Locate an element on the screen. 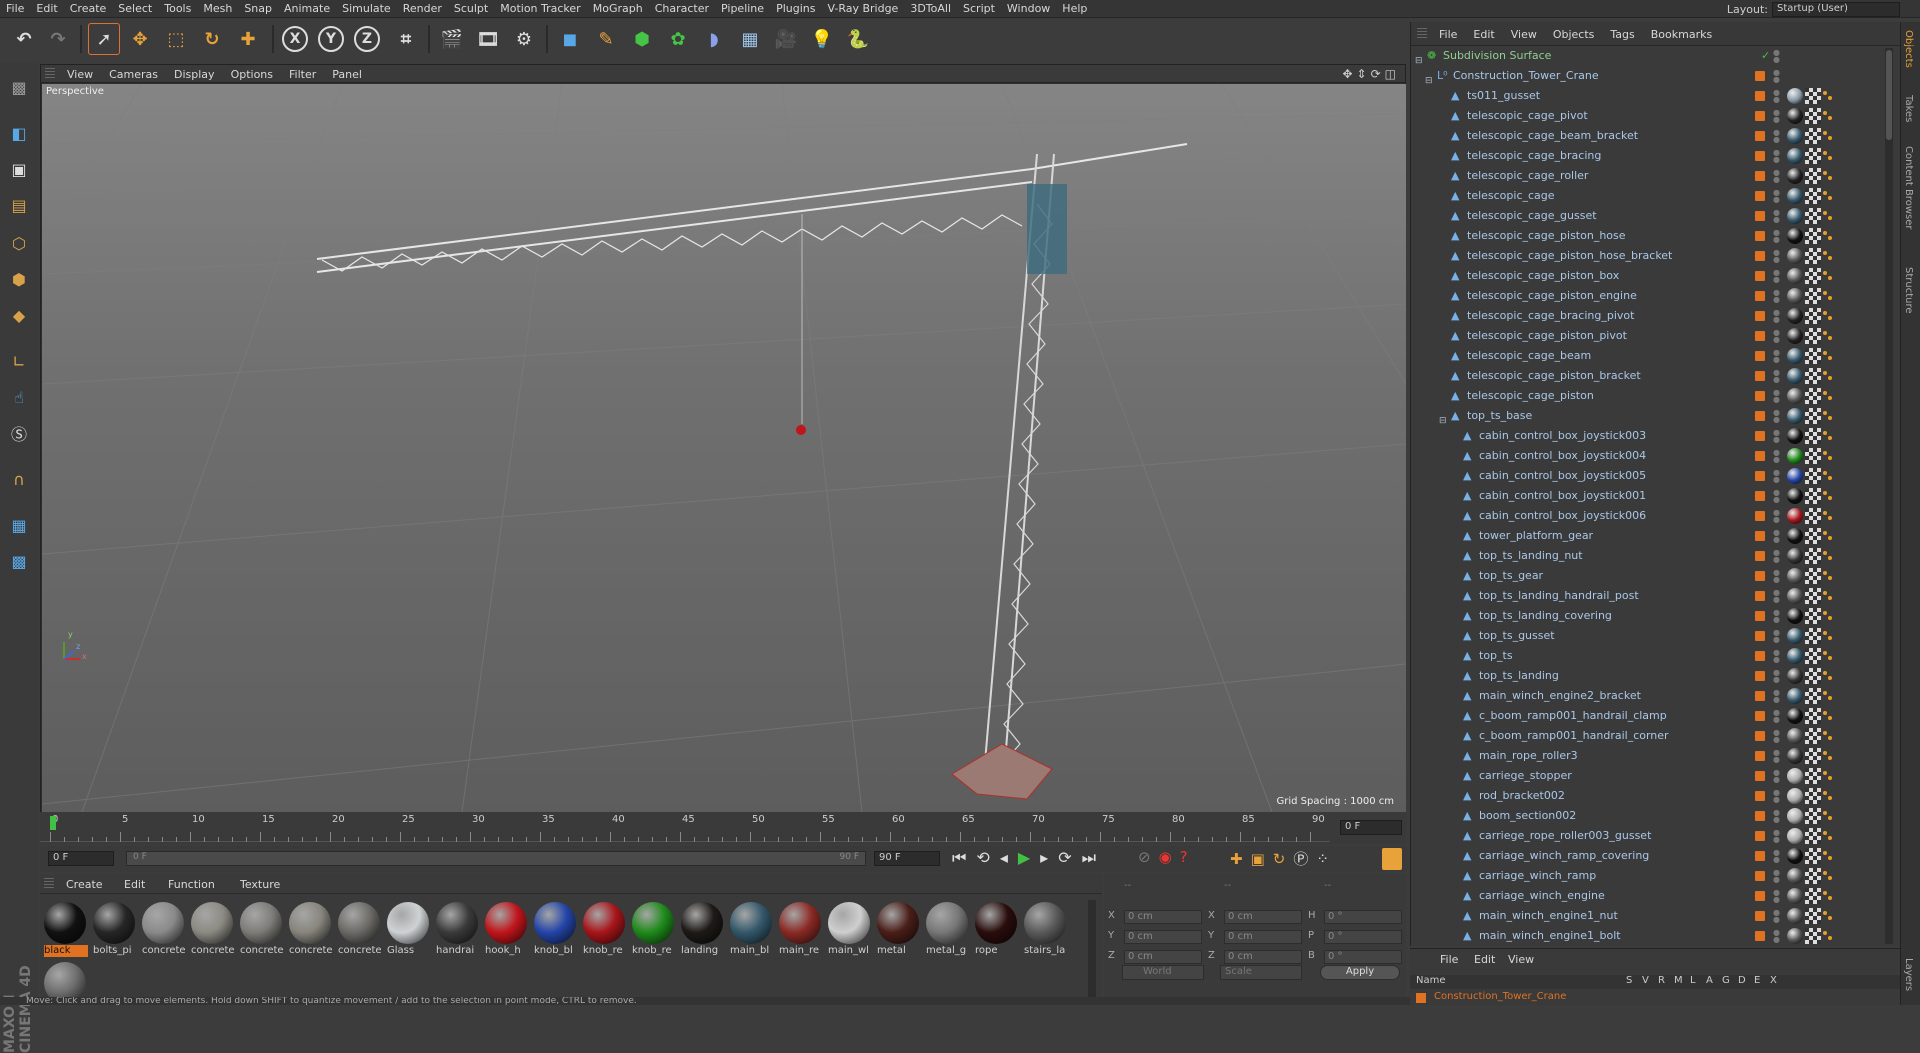 This screenshot has width=1920, height=1053. object-row: ▲ telescopic_cage_piston_hose ● ● is located at coordinates (1646, 236).